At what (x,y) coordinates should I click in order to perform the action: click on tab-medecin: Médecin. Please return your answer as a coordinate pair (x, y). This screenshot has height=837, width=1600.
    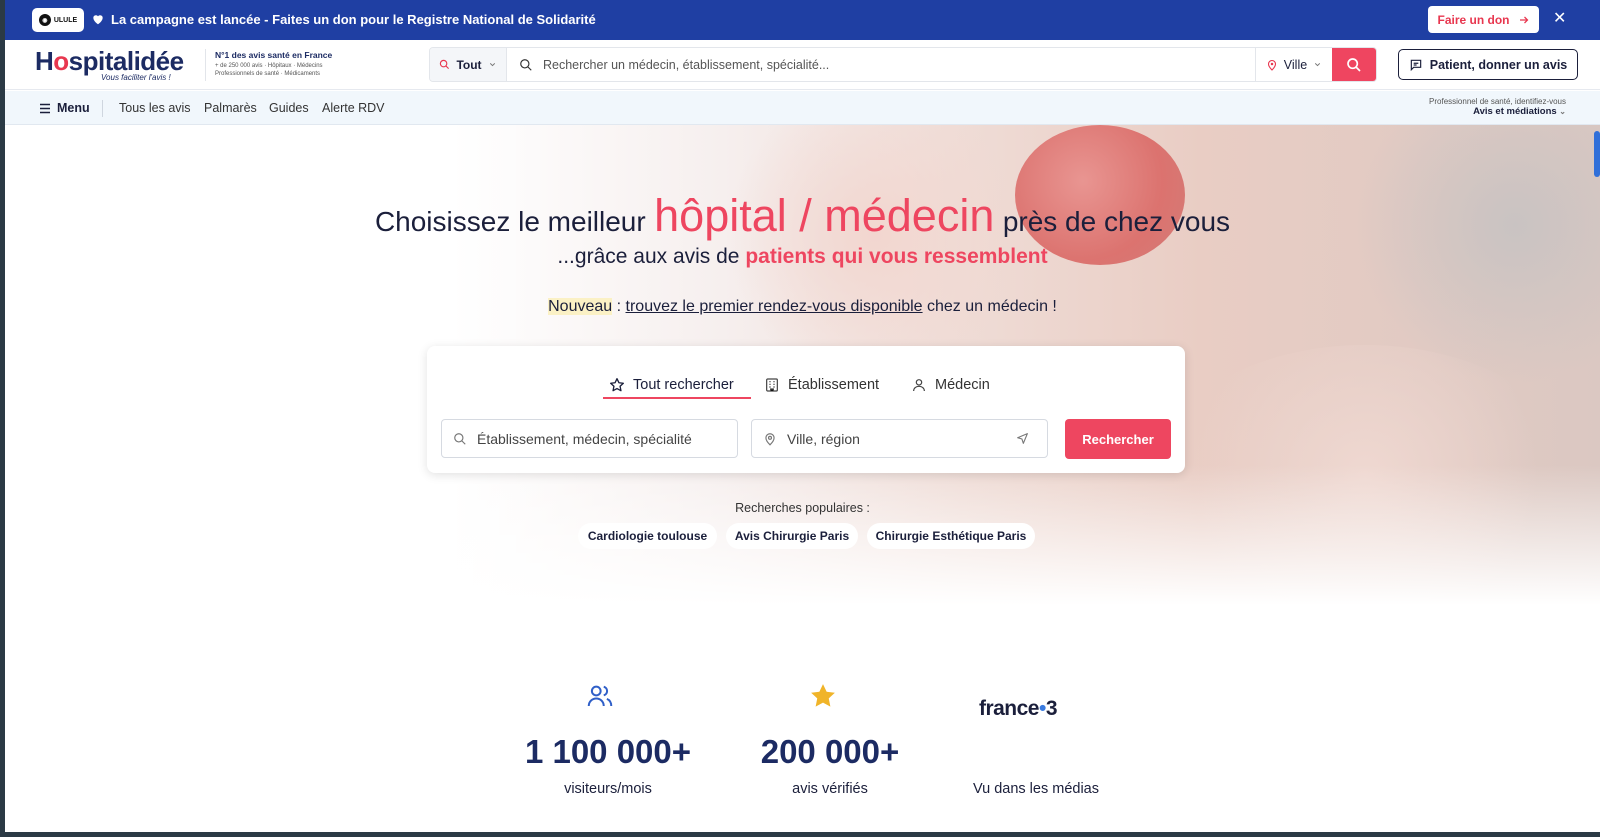
    Looking at the image, I should click on (950, 385).